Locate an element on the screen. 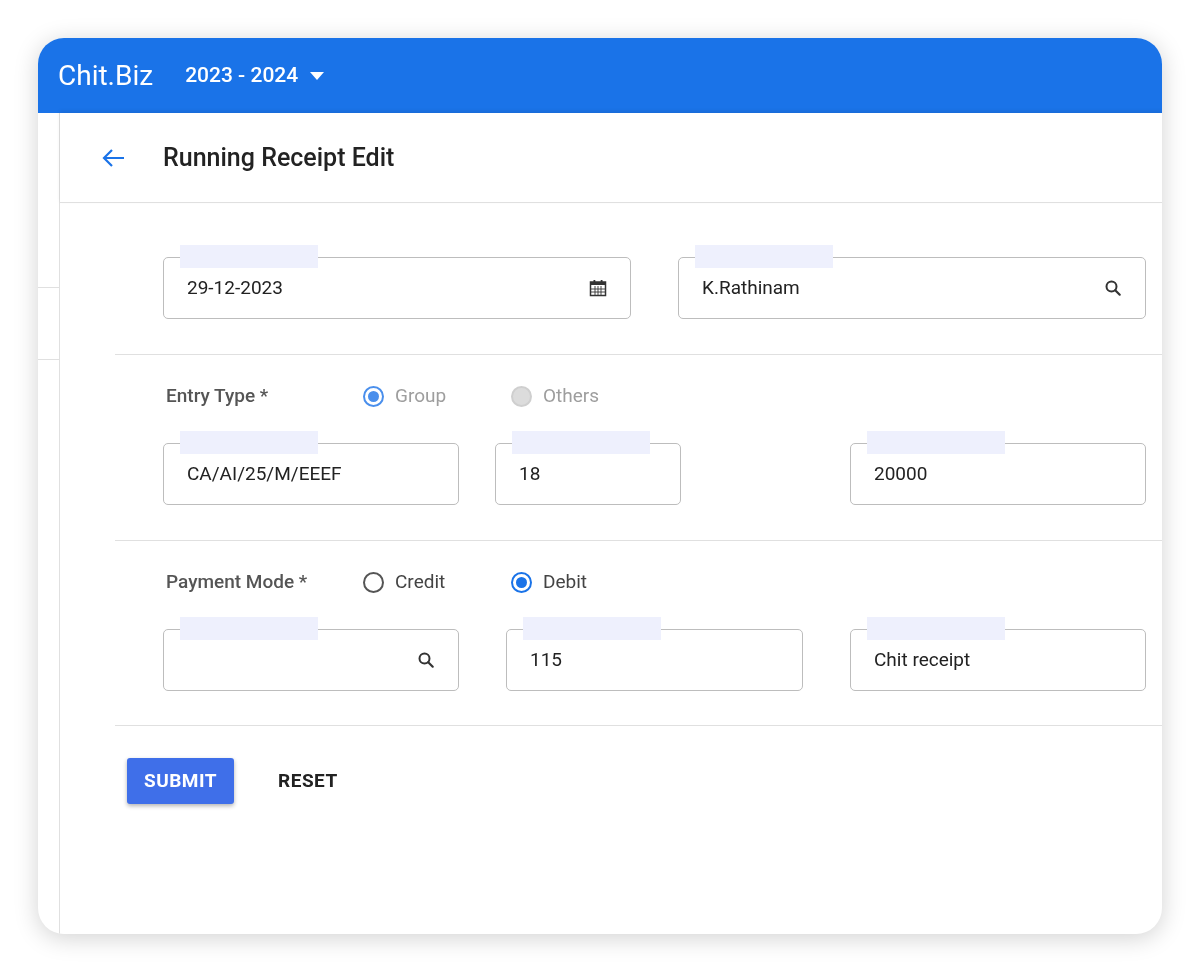 Image resolution: width=1200 pixels, height=972 pixels. radio-group-label: Entry Type * is located at coordinates (218, 395).